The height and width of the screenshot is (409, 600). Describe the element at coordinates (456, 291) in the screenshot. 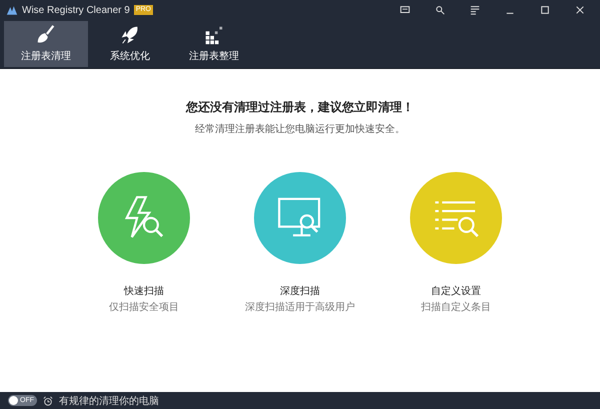

I see `option-title: 自定义设置` at that location.